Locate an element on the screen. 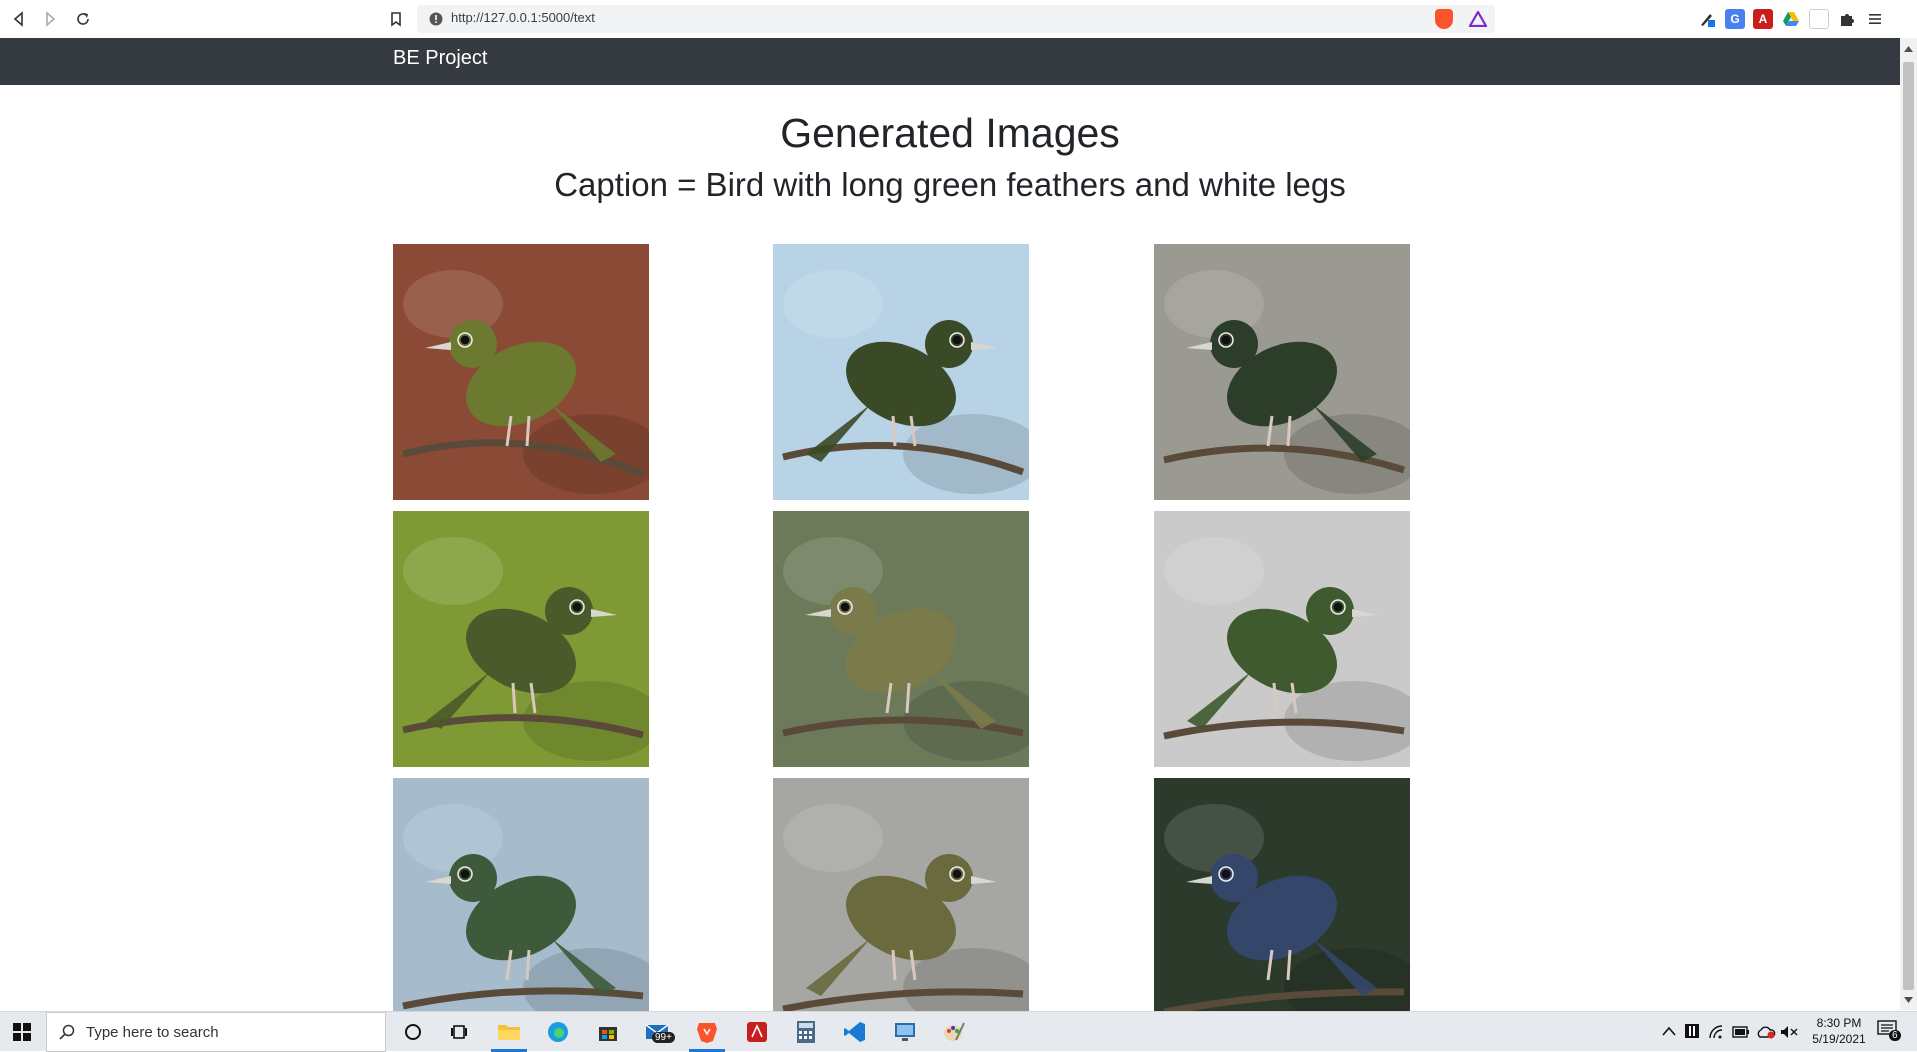  tray-app-icon is located at coordinates (1692, 1031).